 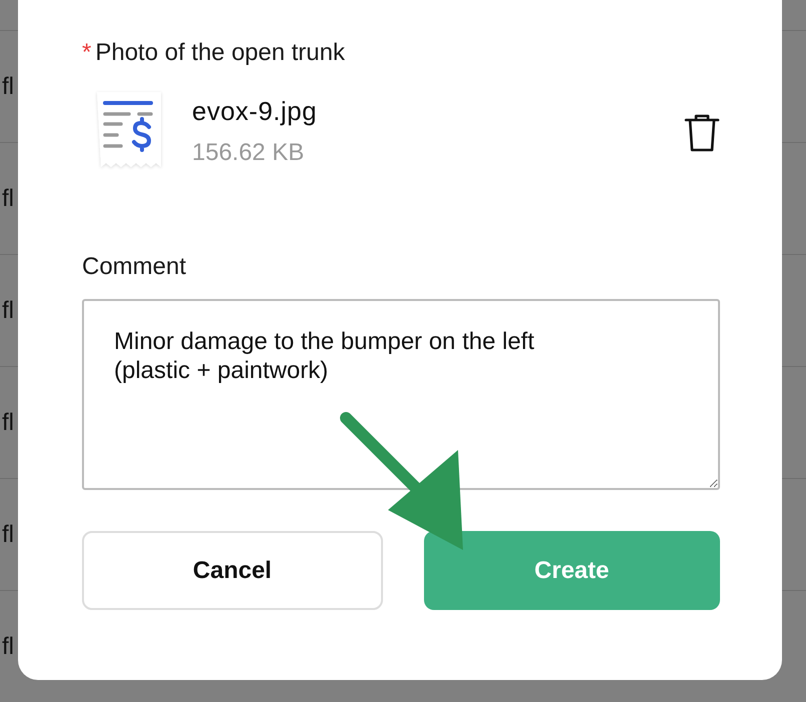 I want to click on field-label: Comment, so click(x=135, y=267).